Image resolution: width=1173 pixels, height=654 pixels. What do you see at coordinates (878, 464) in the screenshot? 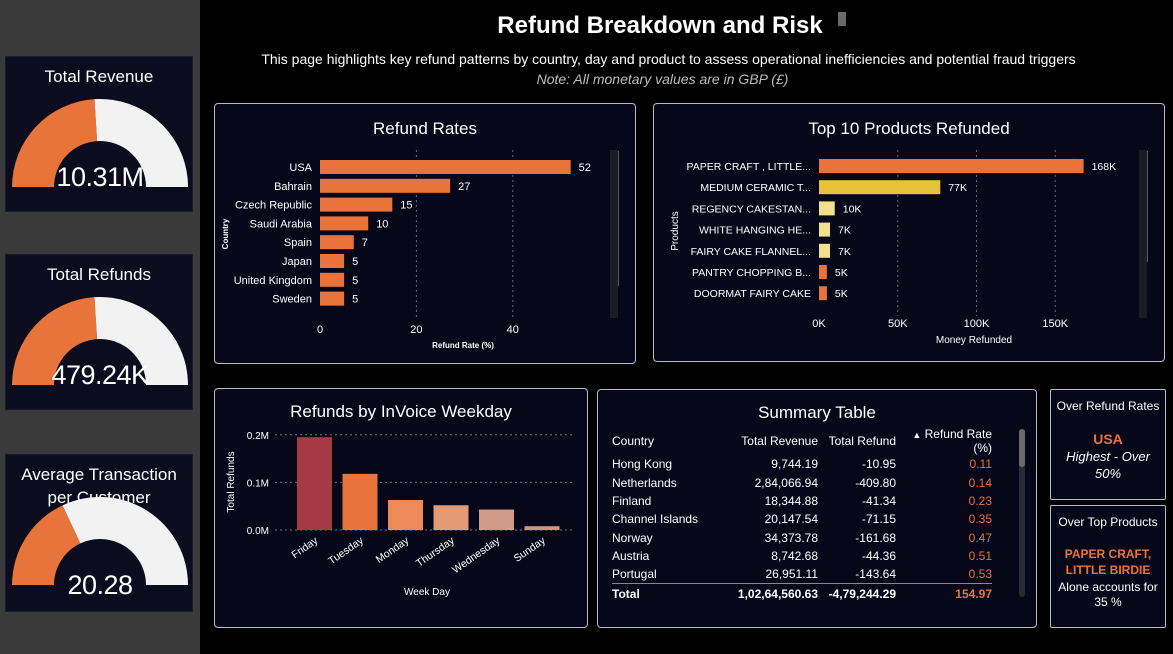
I see `table-cell: -10.95` at bounding box center [878, 464].